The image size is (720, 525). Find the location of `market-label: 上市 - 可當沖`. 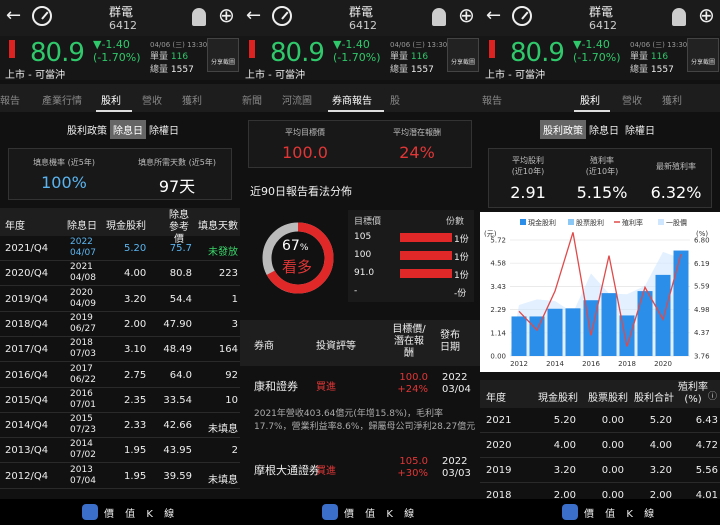

market-label: 上市 - 可當沖 is located at coordinates (515, 75).